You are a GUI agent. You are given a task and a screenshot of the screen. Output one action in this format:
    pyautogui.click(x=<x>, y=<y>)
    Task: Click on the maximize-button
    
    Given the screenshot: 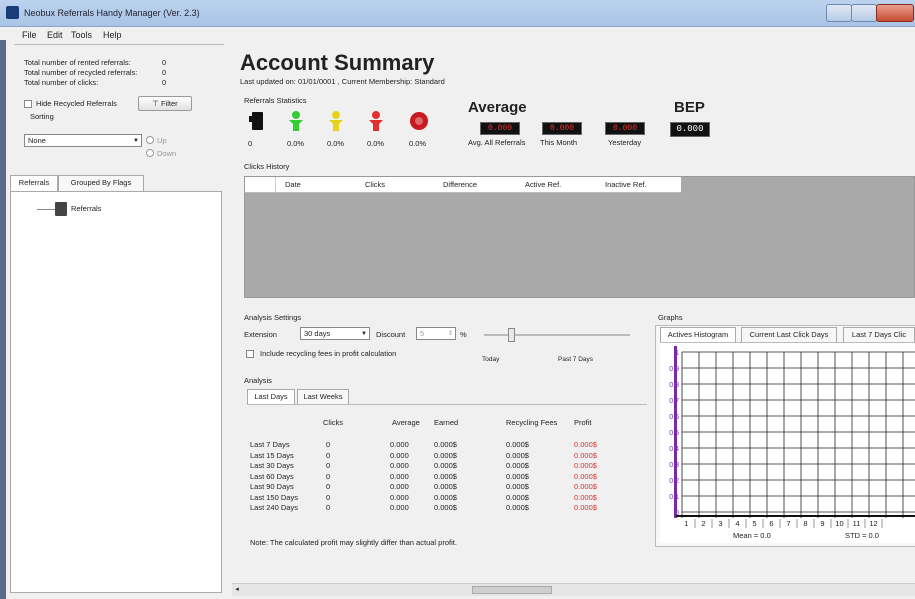 What is the action you would take?
    pyautogui.click(x=864, y=13)
    